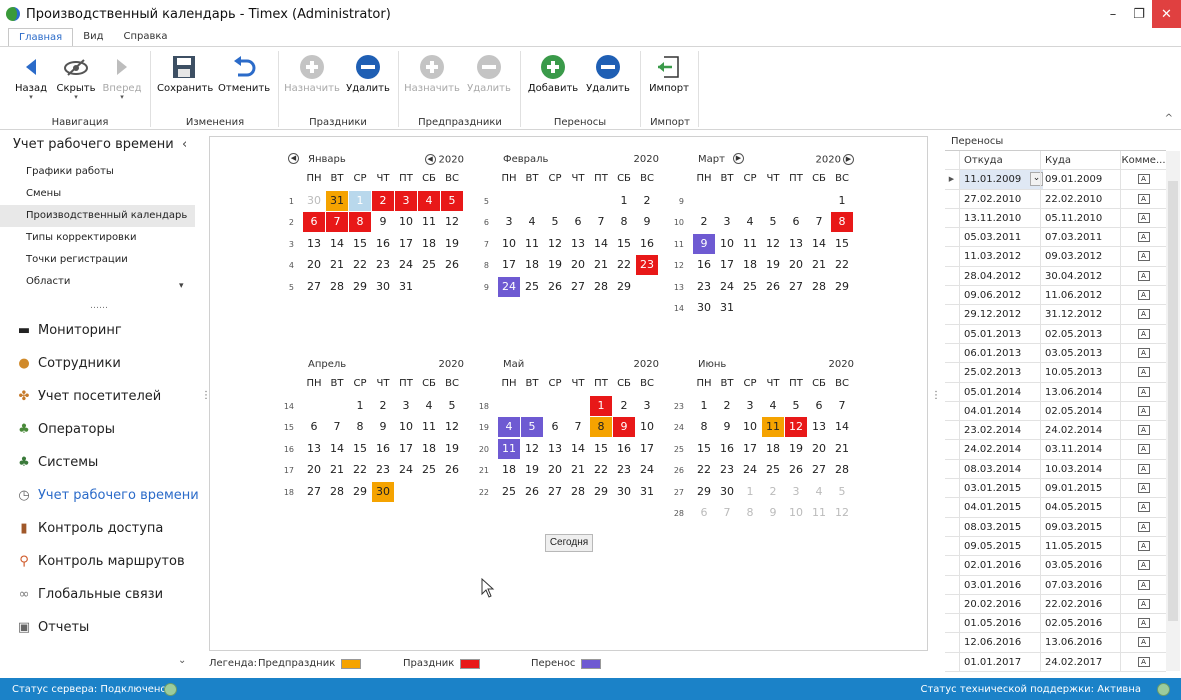 The height and width of the screenshot is (700, 1181). What do you see at coordinates (796, 406) in the screenshot?
I see `calendar-day: 5` at bounding box center [796, 406].